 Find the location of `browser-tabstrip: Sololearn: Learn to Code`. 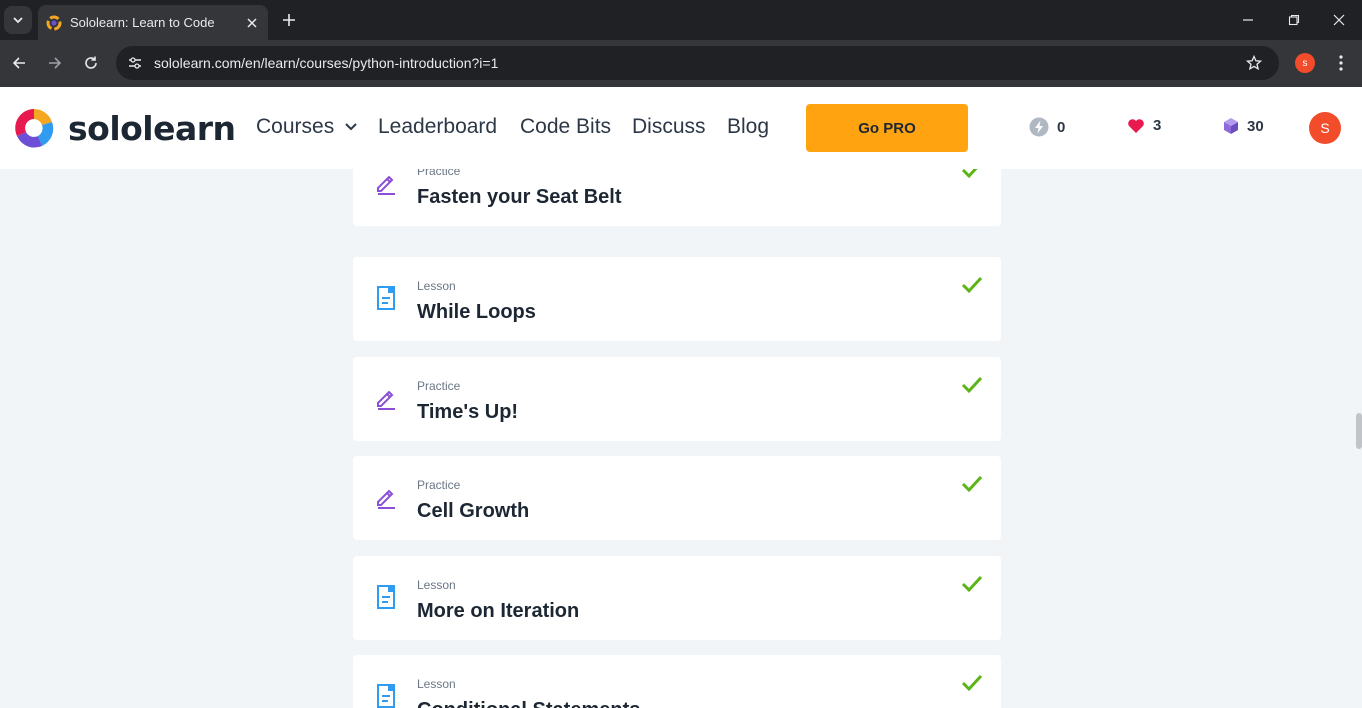

browser-tabstrip: Sololearn: Learn to Code is located at coordinates (681, 20).